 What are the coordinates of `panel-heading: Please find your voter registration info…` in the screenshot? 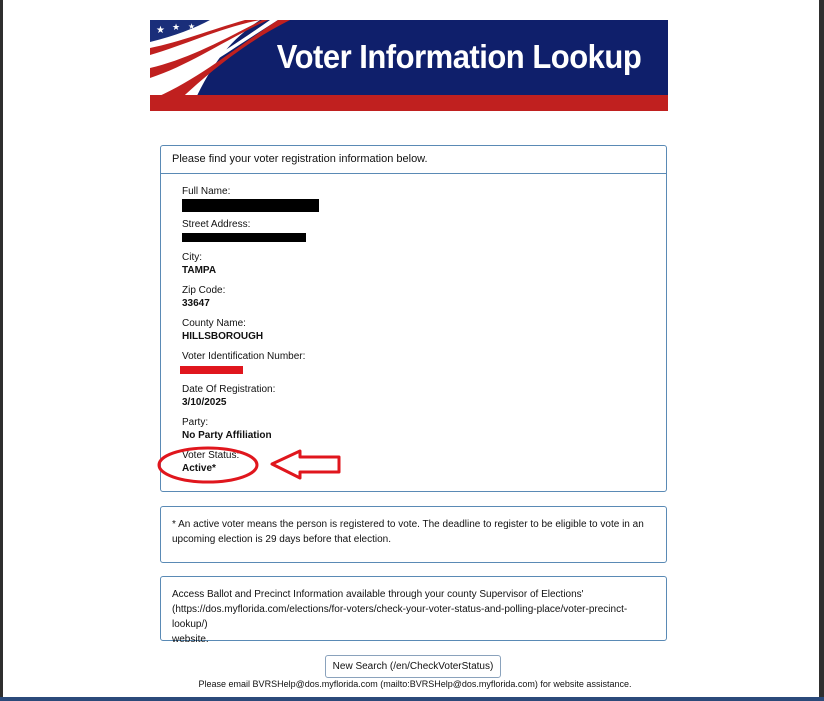 It's located at (413, 160).